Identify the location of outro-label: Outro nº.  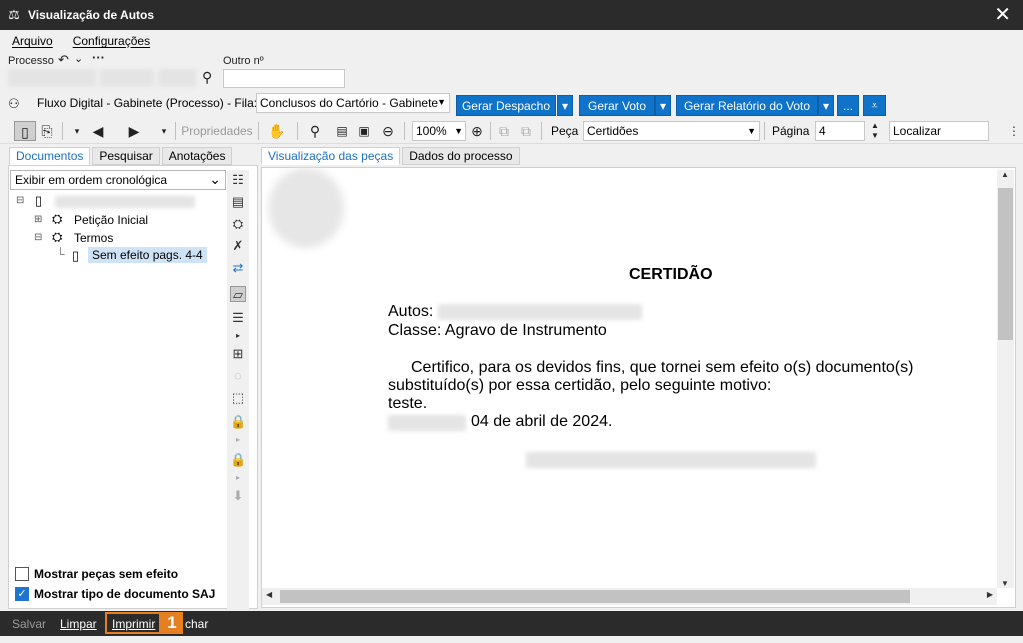
(243, 61).